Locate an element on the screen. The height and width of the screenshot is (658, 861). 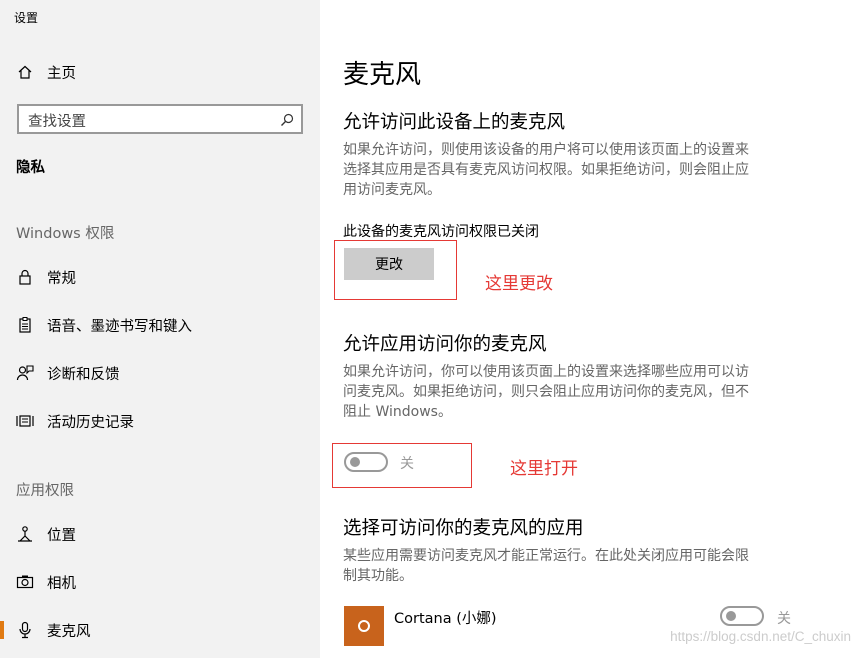
window-title: 设置 is located at coordinates (26, 18).